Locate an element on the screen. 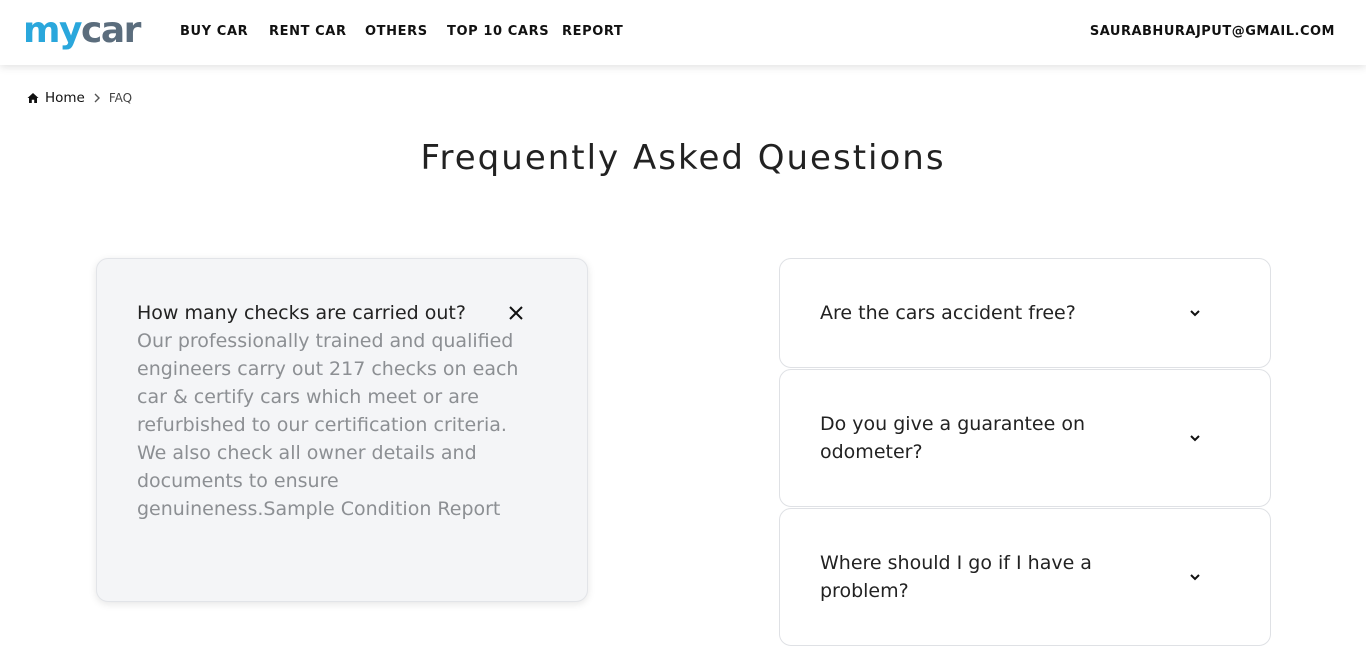 This screenshot has height=667, width=1366. close-icon is located at coordinates (516, 313).